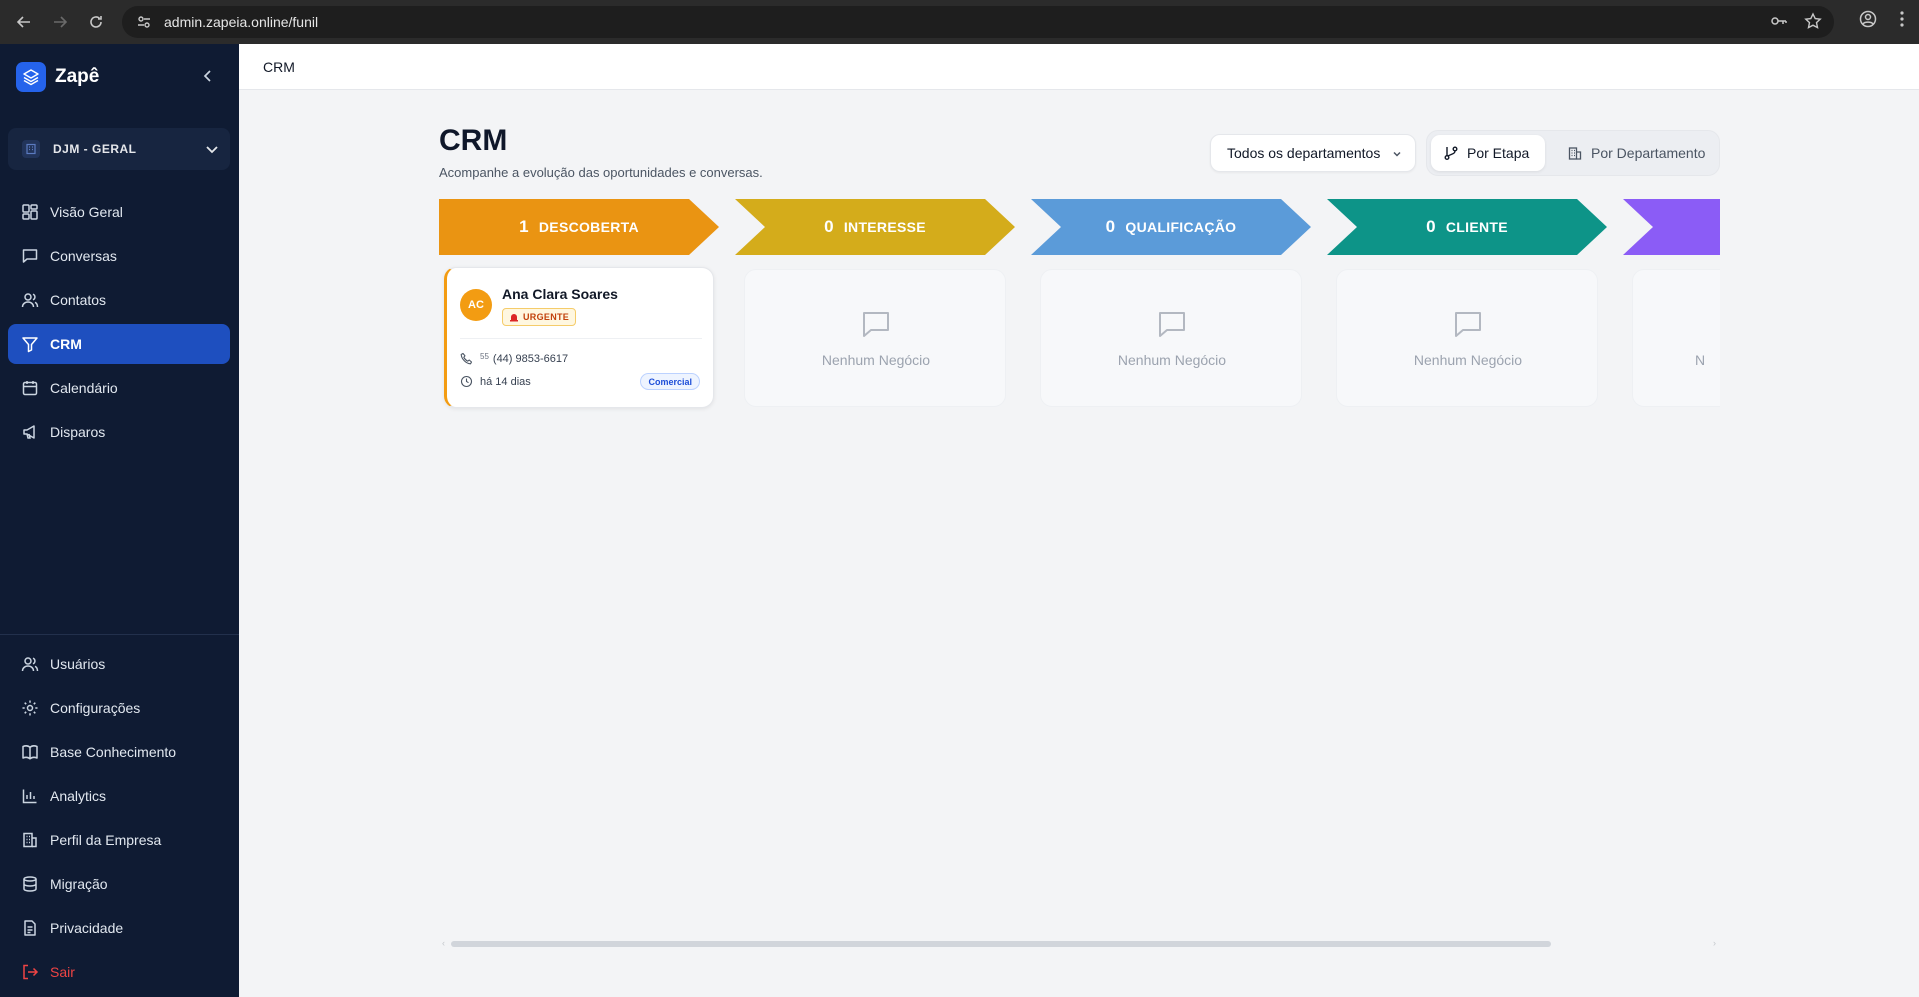  Describe the element at coordinates (241, 22) in the screenshot. I see `url-text: admin.zapeia.online/funil` at that location.